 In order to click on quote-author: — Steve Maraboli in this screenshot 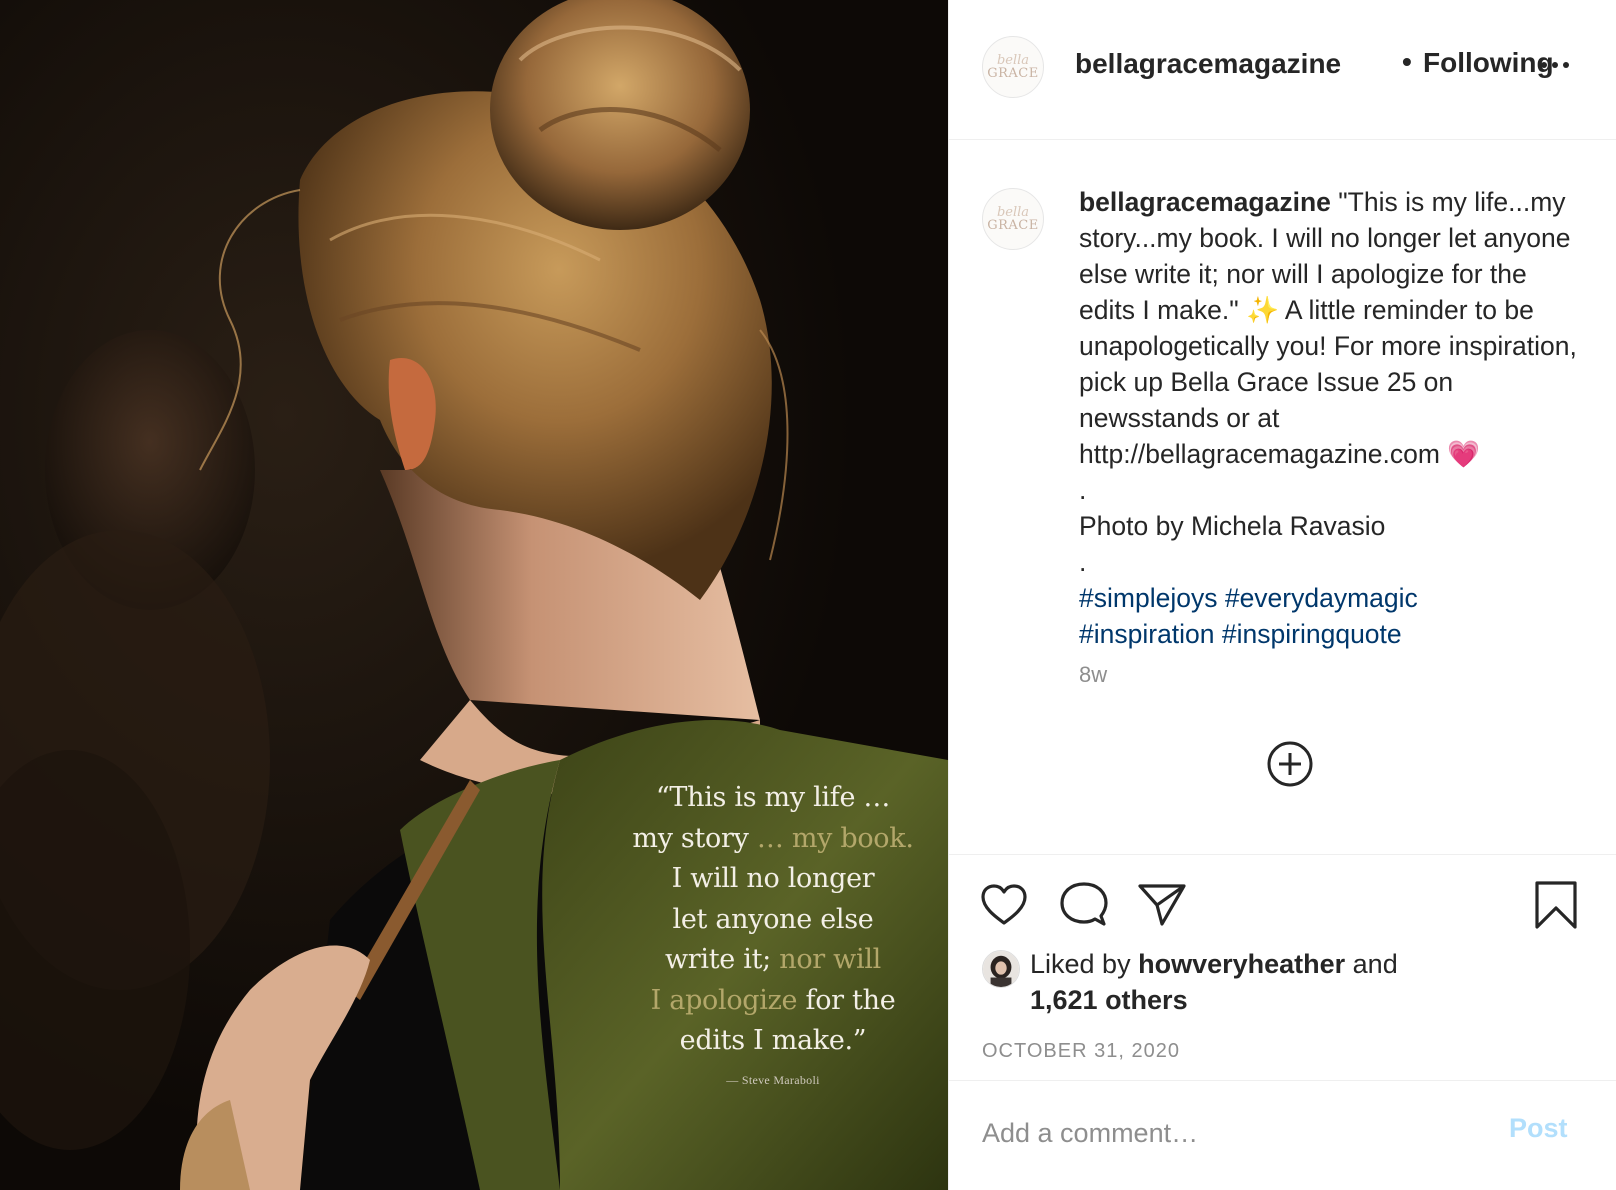, I will do `click(773, 1079)`.